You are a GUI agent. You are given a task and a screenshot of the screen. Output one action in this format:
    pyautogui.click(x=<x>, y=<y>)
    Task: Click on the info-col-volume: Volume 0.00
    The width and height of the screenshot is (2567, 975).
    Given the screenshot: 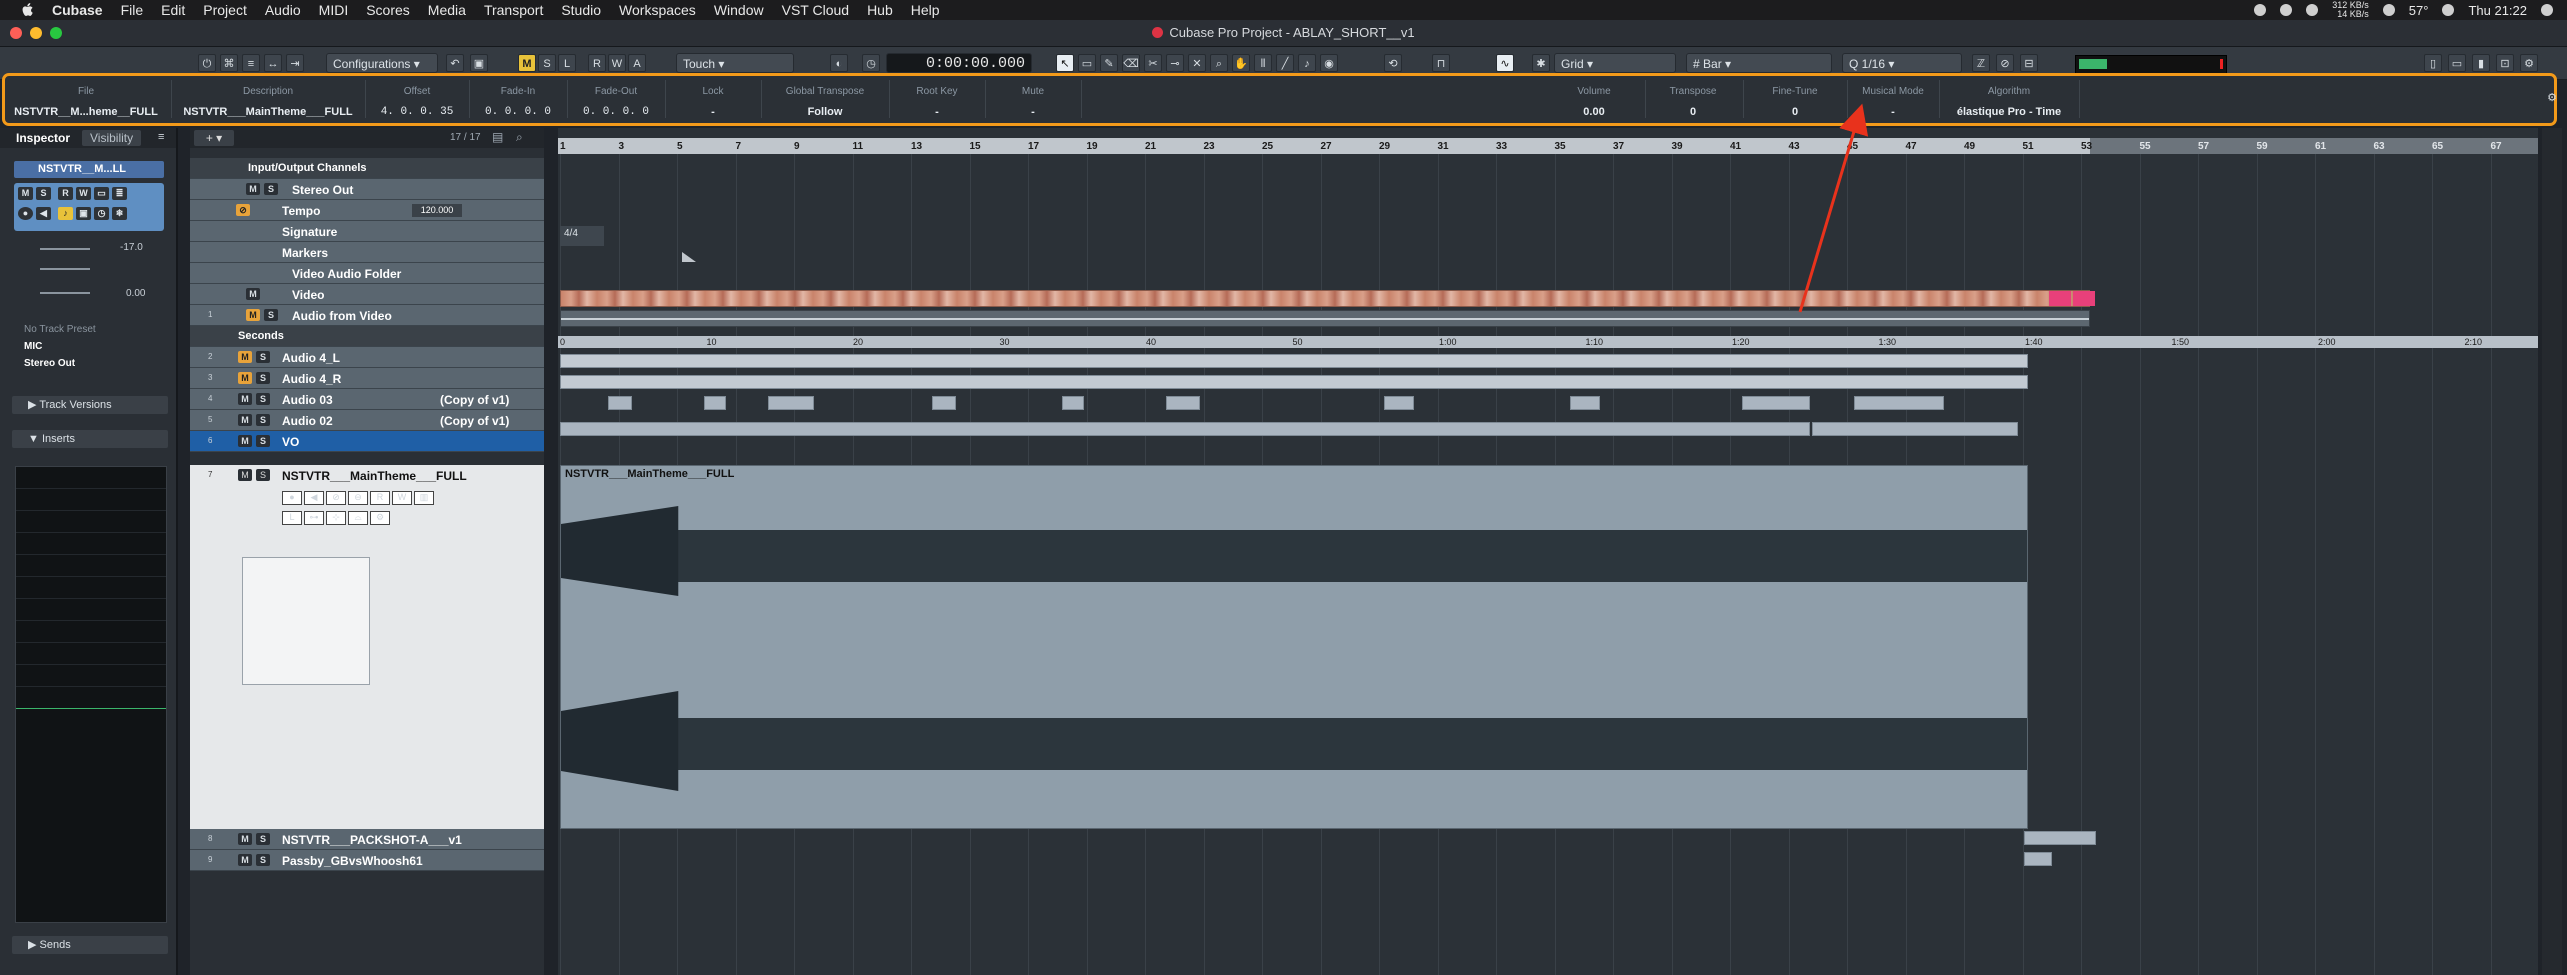 What is the action you would take?
    pyautogui.click(x=1594, y=102)
    